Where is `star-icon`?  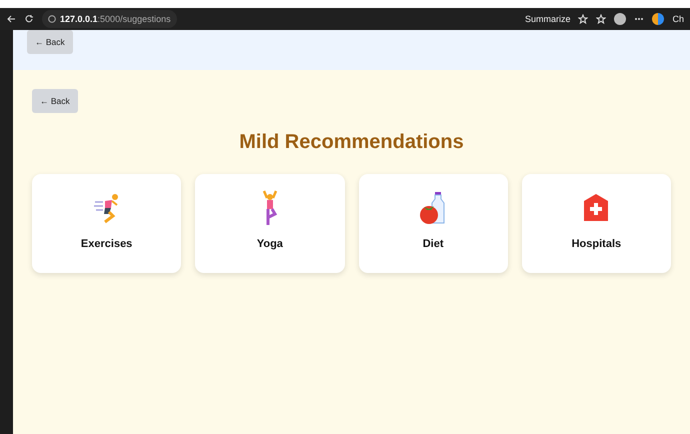 star-icon is located at coordinates (583, 19).